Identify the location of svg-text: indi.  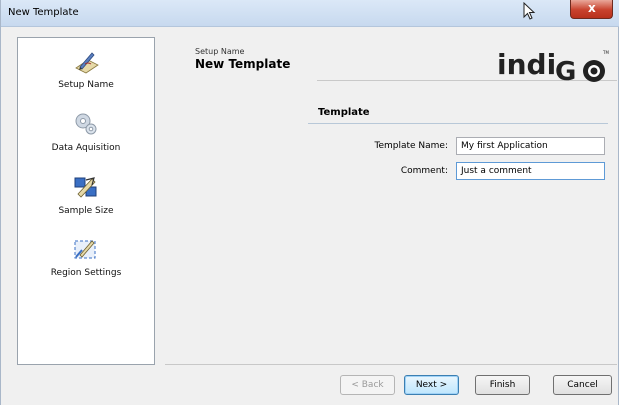
(526, 64).